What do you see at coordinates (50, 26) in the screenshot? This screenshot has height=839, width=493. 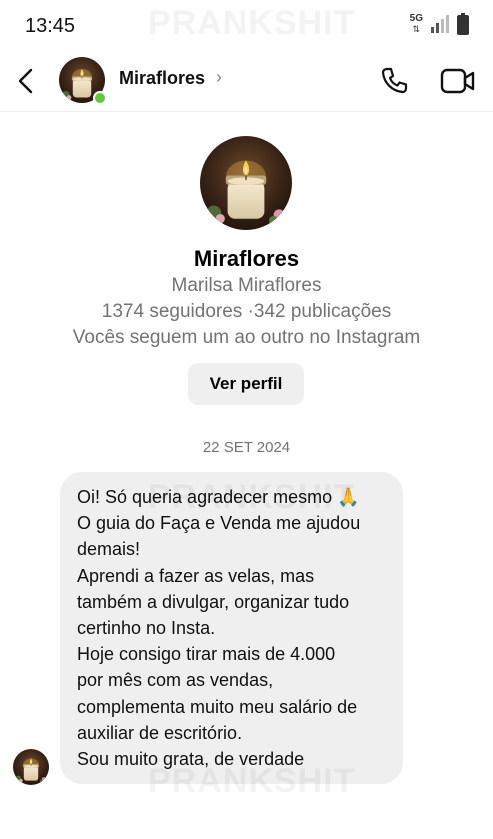 I see `status-time: 13:45` at bounding box center [50, 26].